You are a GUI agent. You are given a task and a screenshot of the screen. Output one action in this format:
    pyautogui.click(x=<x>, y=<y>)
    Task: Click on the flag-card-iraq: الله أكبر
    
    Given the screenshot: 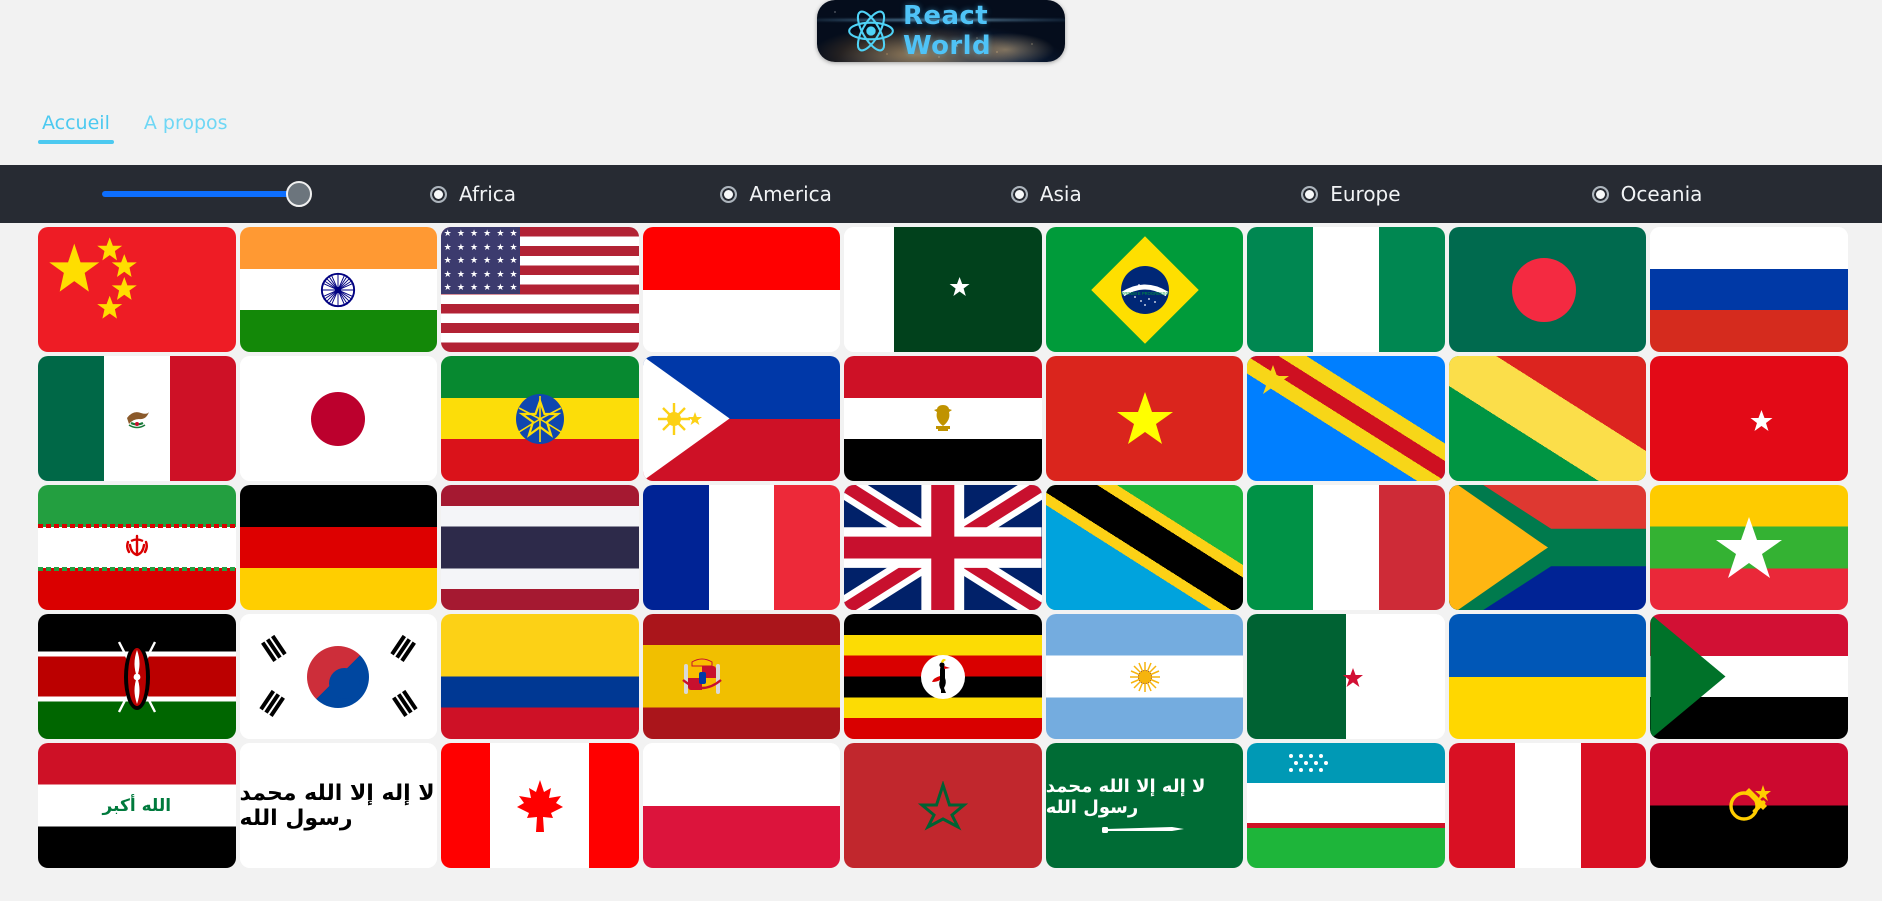 What is the action you would take?
    pyautogui.click(x=137, y=805)
    